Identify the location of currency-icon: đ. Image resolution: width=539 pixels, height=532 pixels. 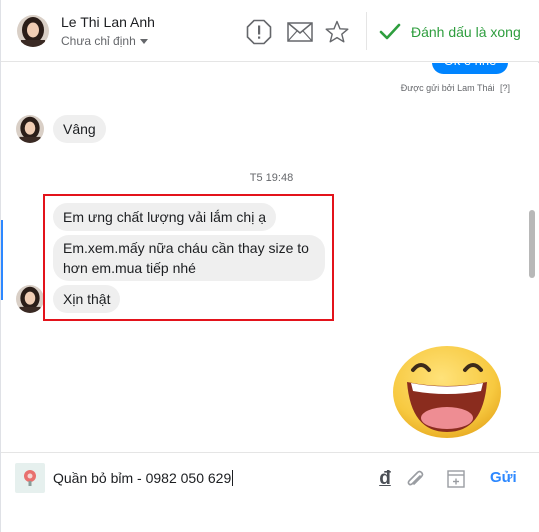
(385, 479).